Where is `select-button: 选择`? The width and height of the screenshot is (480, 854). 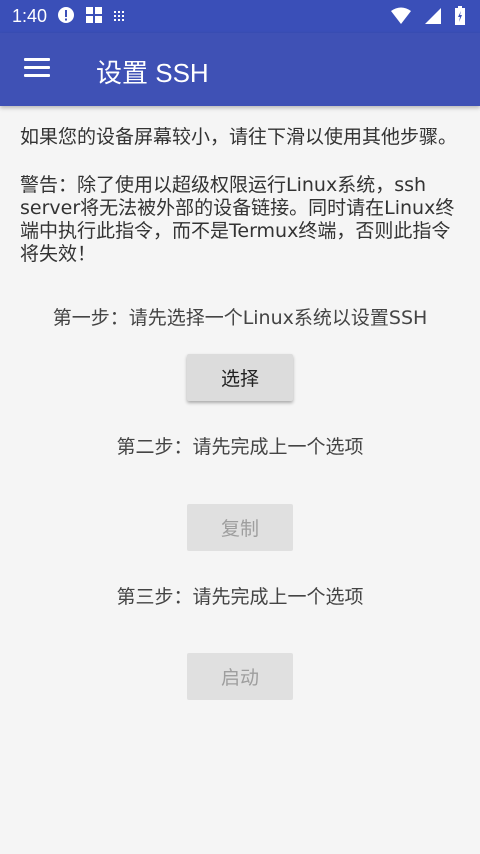 select-button: 选择 is located at coordinates (240, 377).